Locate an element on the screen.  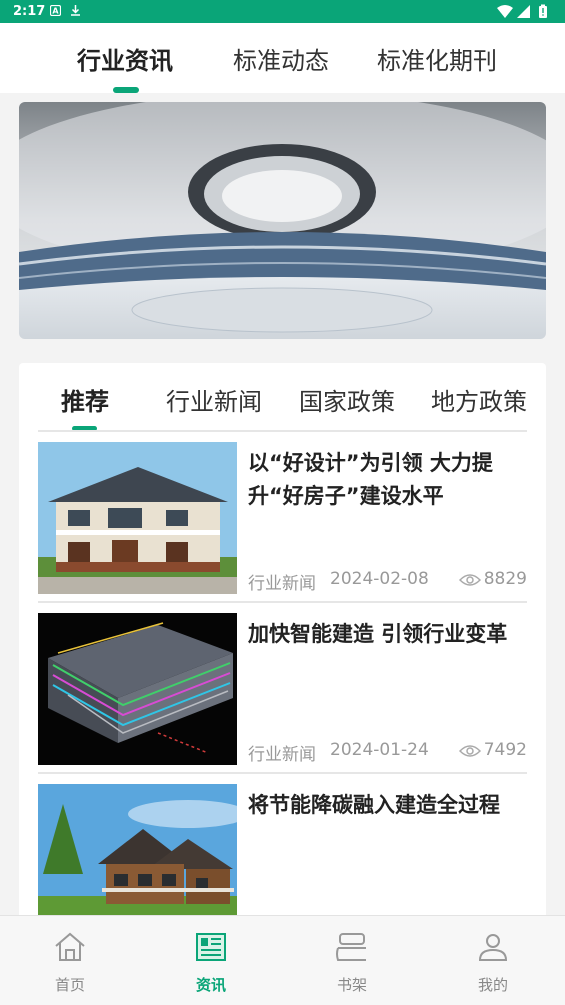
tab-standardization-journal: 标准化期刊 is located at coordinates (437, 58).